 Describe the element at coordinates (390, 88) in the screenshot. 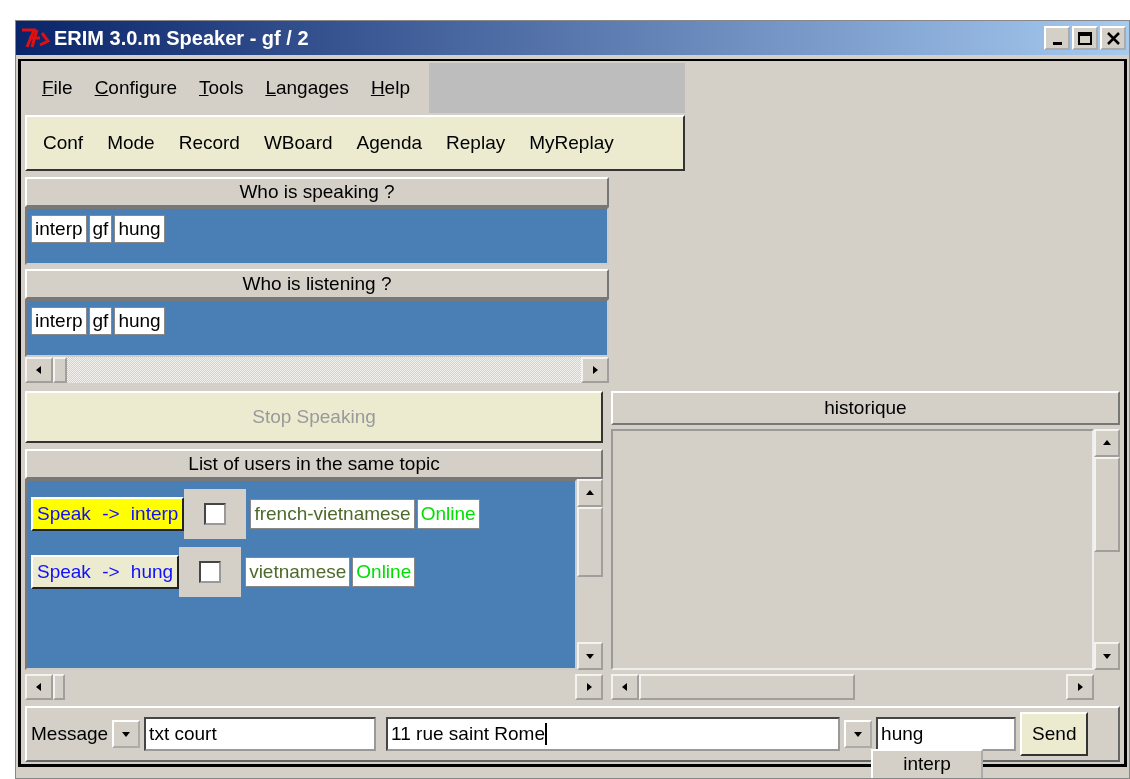

I see `menu-item: Help` at that location.